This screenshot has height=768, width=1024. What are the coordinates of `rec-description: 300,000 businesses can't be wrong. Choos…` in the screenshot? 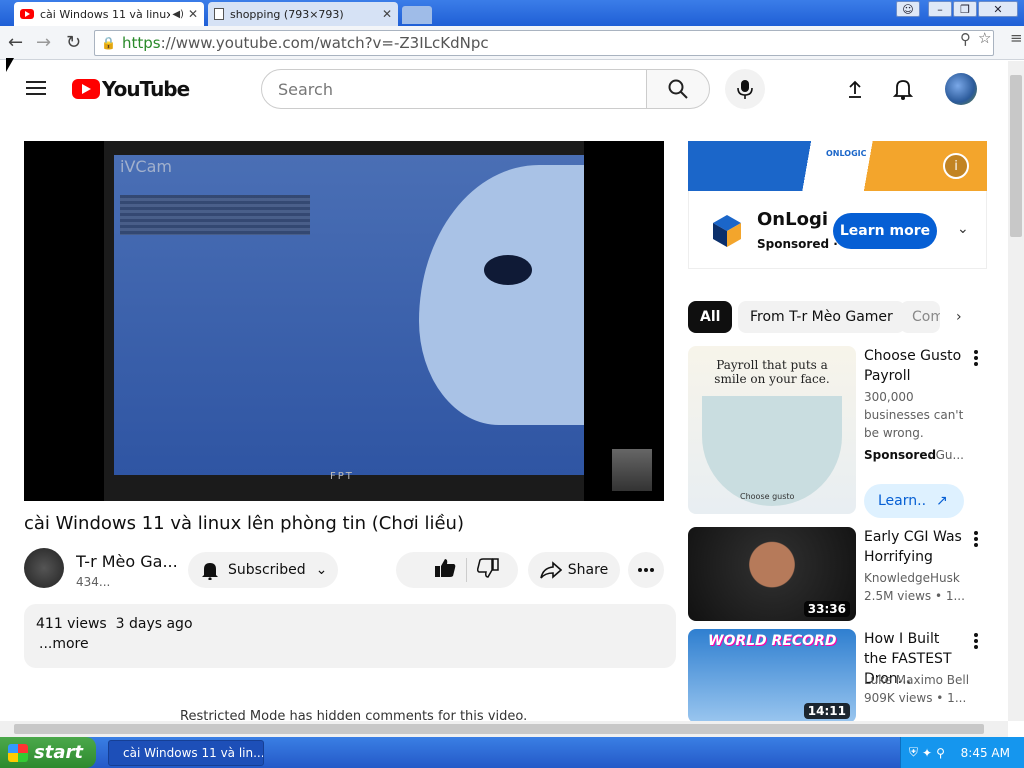 It's located at (914, 415).